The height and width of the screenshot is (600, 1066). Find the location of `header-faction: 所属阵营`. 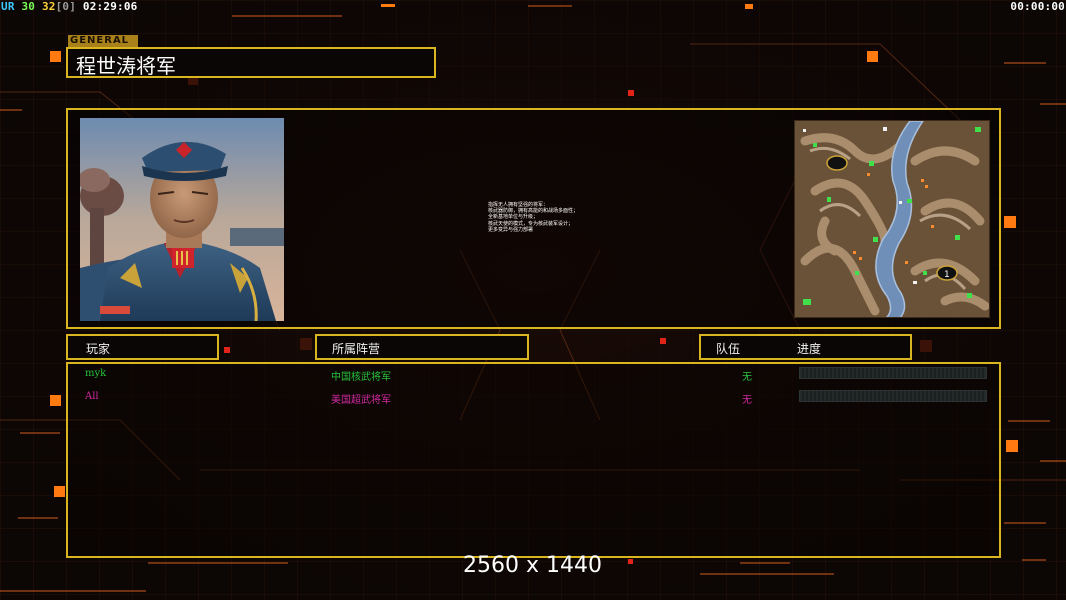

header-faction: 所属阵营 is located at coordinates (422, 347).